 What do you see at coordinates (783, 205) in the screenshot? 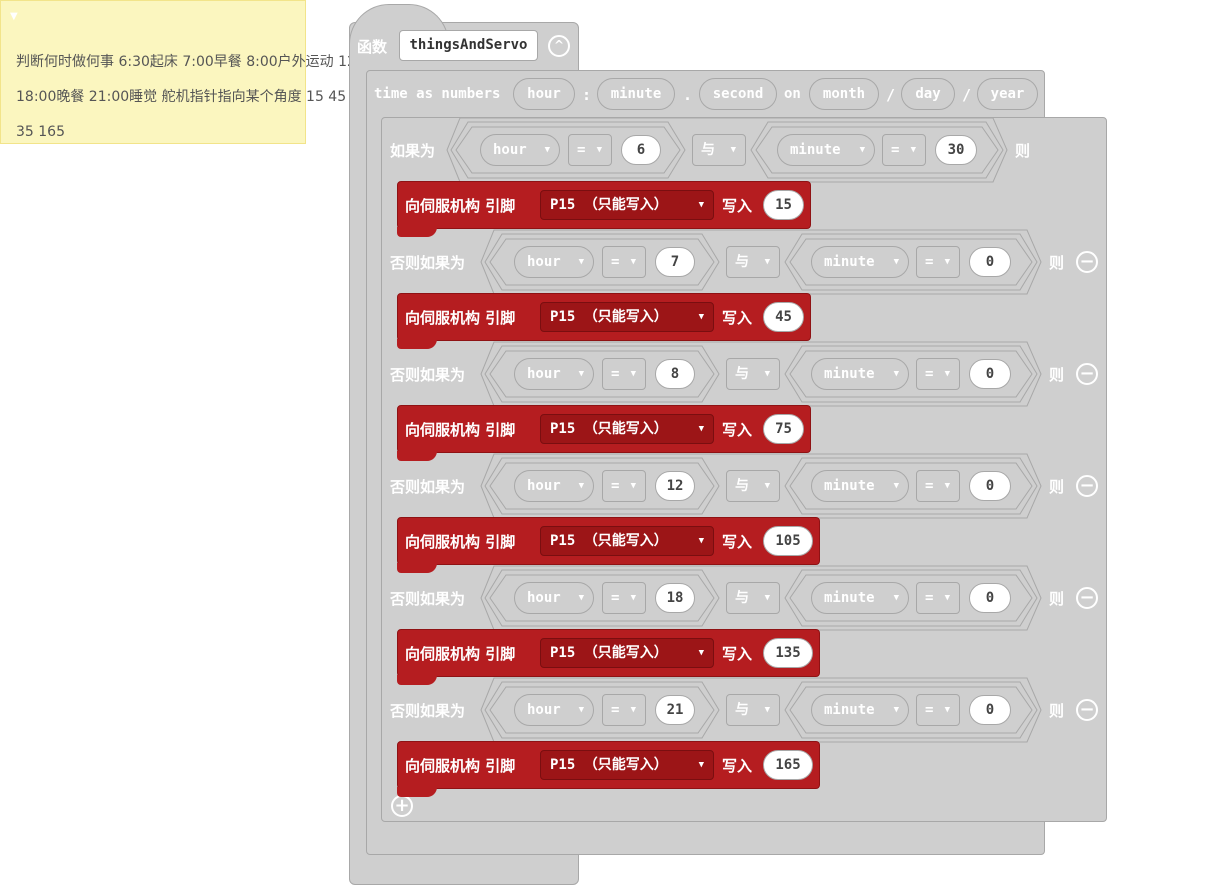
I see `servo-value-input: 15` at bounding box center [783, 205].